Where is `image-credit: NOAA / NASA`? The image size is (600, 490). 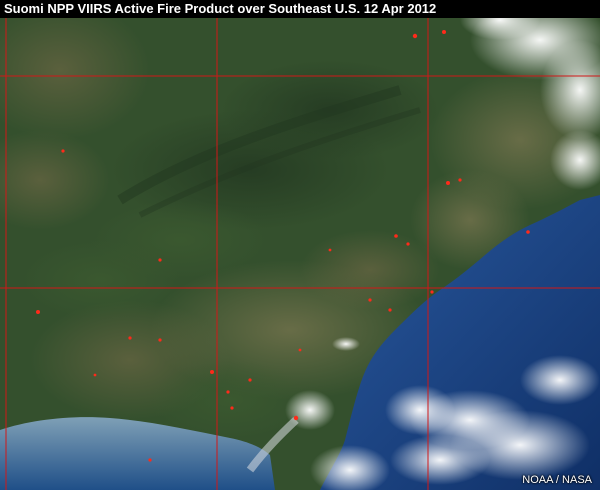
image-credit: NOAA / NASA is located at coordinates (557, 480).